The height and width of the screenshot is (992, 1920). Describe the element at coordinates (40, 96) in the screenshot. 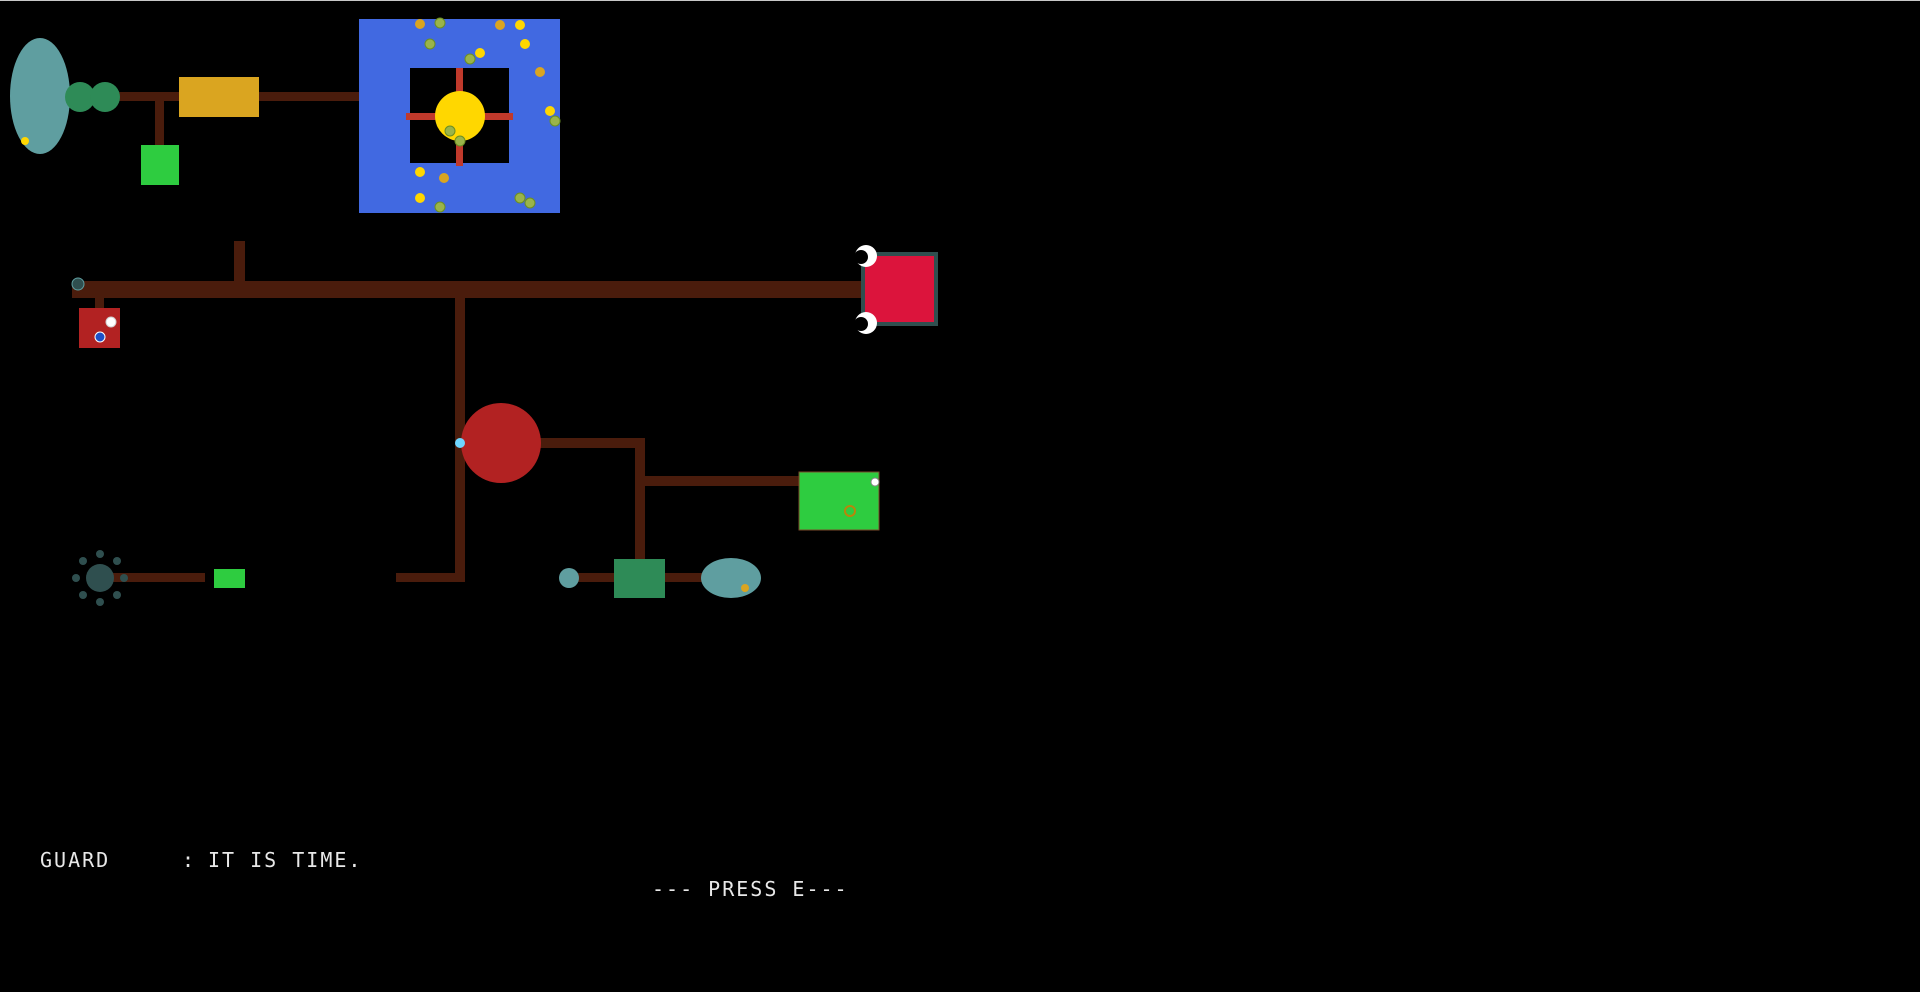

I see `pond-oval-large` at that location.